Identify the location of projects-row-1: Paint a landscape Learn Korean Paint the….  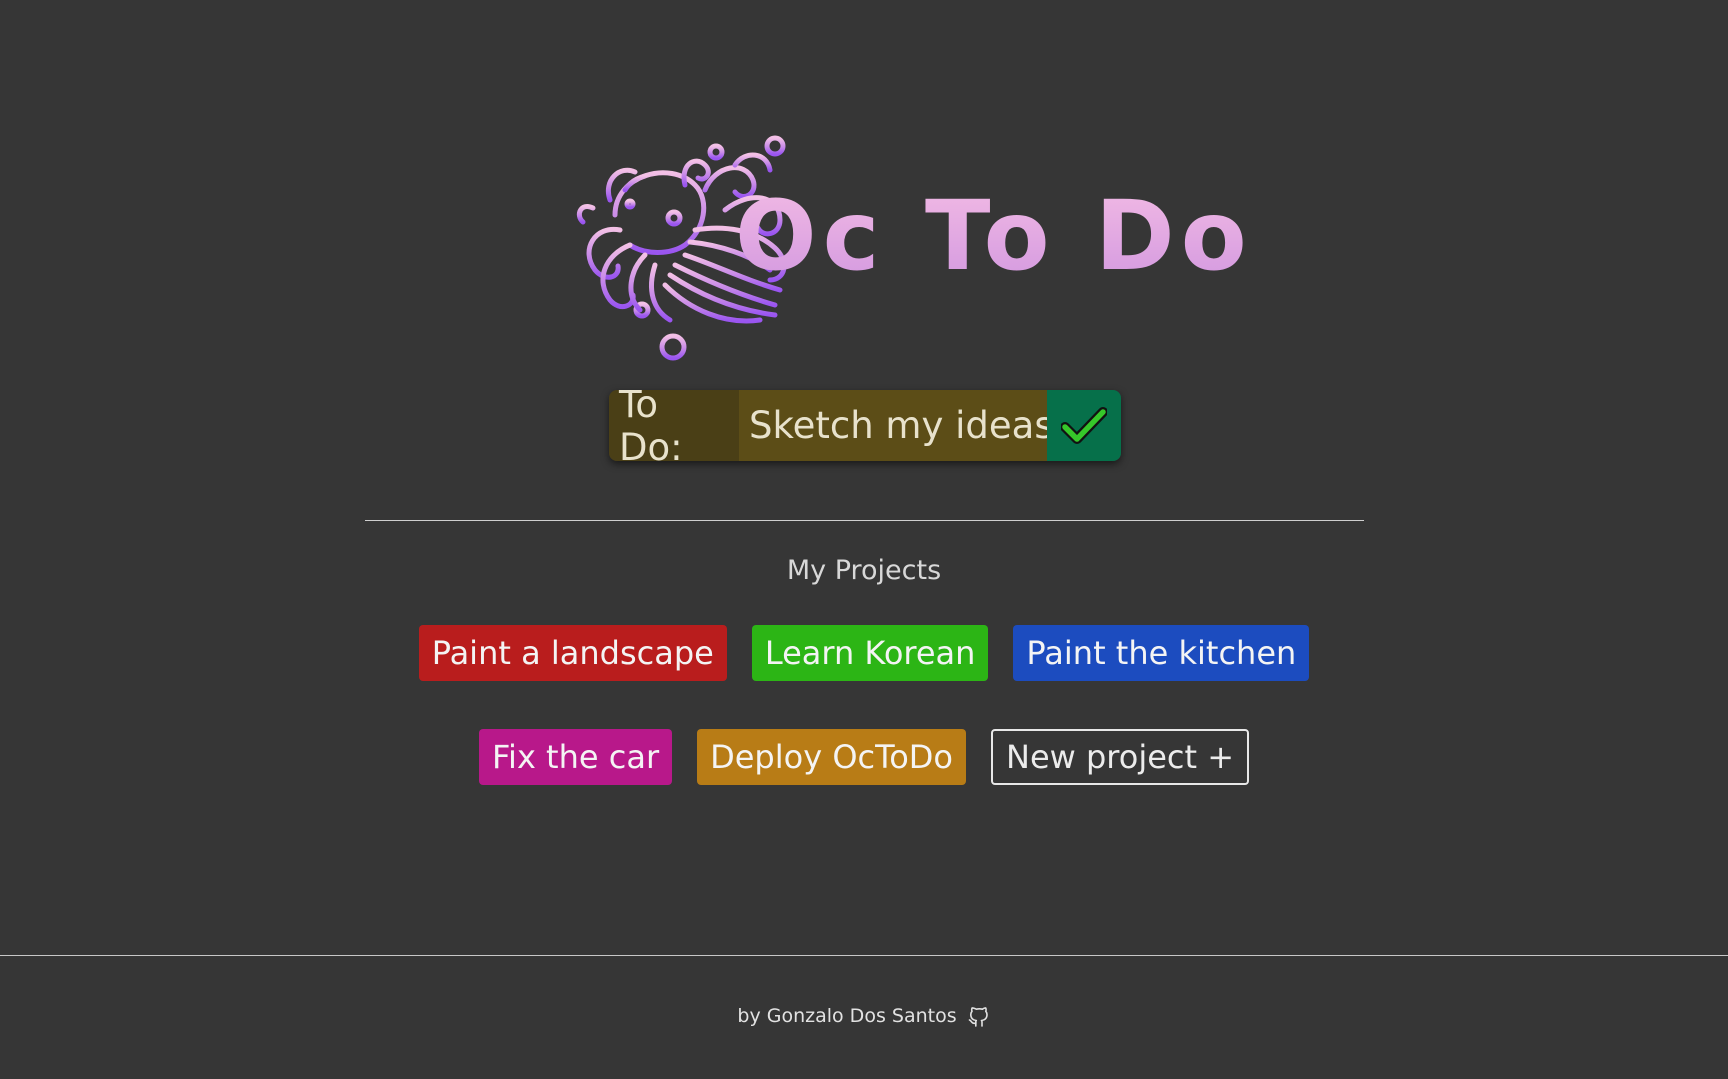
(864, 653).